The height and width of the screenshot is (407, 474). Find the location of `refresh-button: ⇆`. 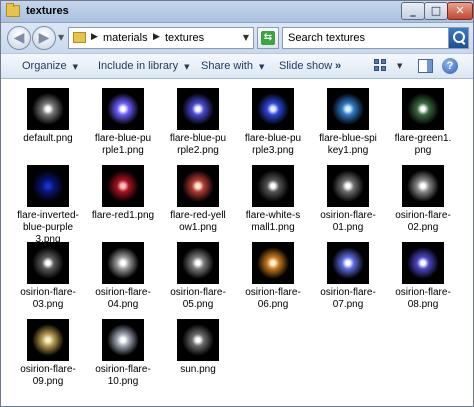

refresh-button: ⇆ is located at coordinates (268, 38).